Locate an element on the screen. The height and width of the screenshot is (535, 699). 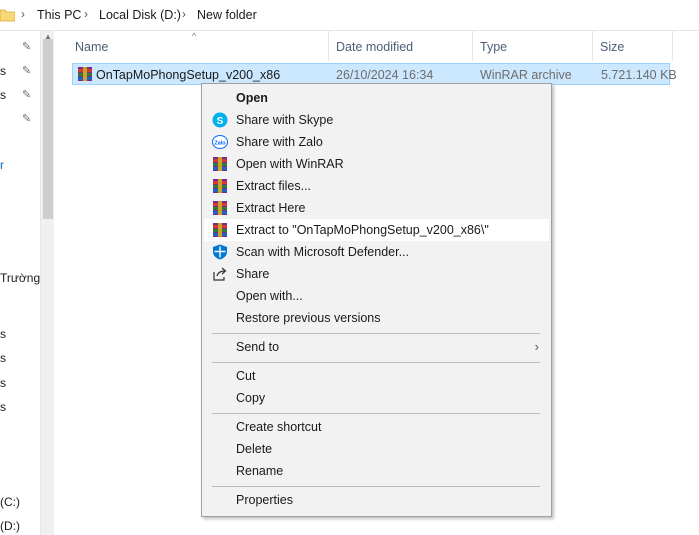
menu-item-rename: Rename is located at coordinates (376, 471).